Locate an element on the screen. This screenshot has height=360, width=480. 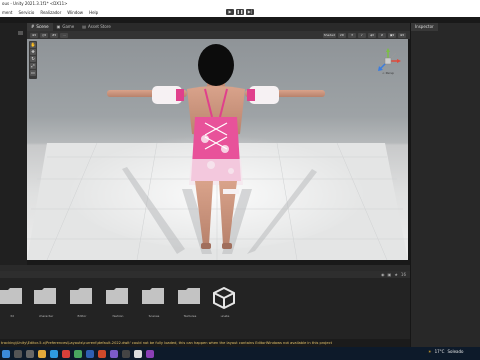
weather-widget: ☀ 17°C Soleado is located at coordinates (445, 351).